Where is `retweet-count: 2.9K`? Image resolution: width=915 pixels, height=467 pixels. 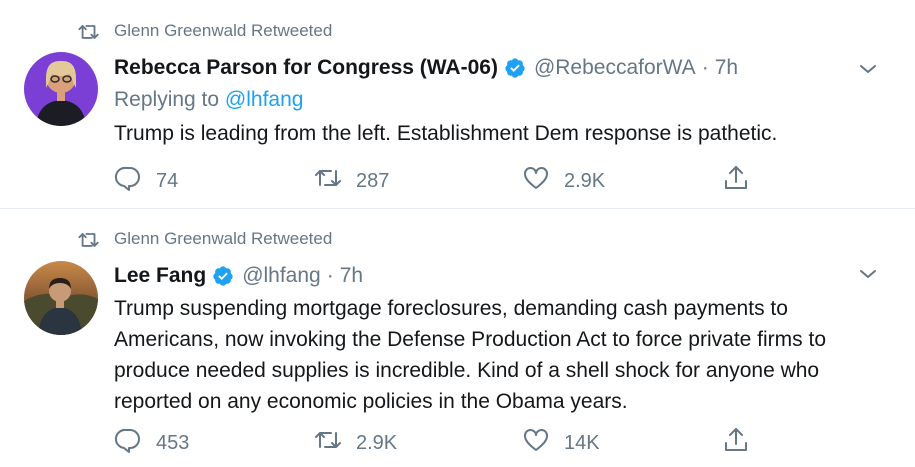
retweet-count: 2.9K is located at coordinates (377, 442).